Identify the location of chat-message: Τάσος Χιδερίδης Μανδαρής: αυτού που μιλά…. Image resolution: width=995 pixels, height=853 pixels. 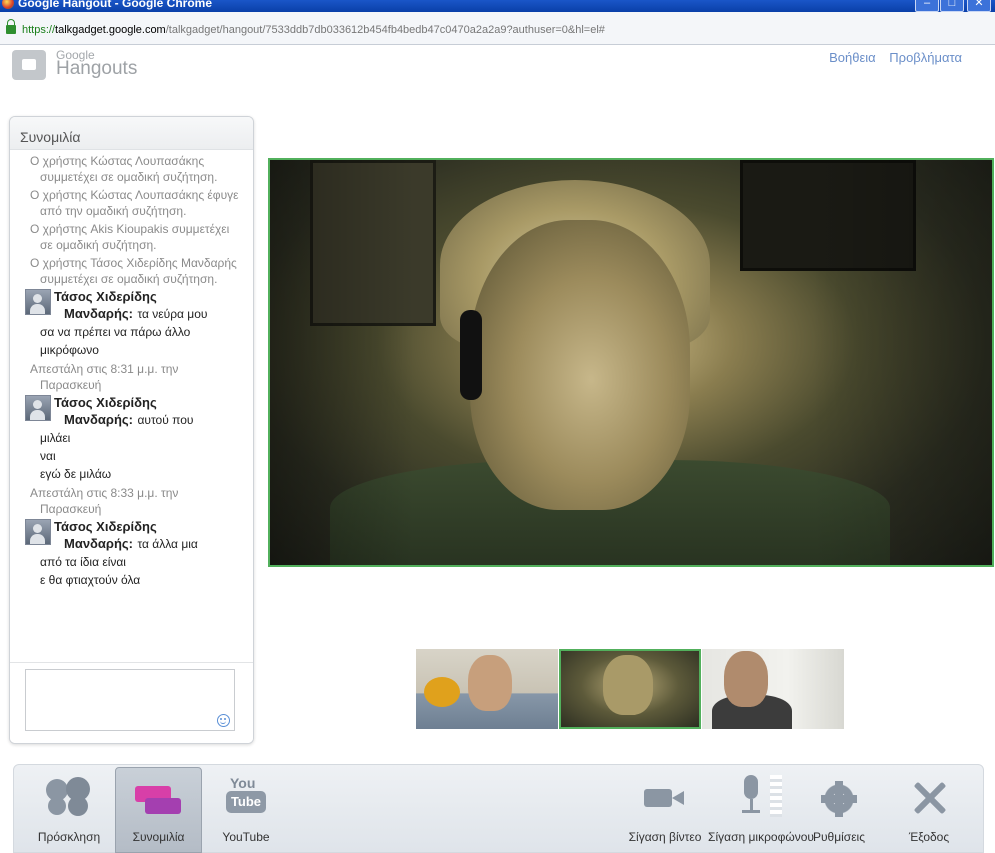
(131, 439).